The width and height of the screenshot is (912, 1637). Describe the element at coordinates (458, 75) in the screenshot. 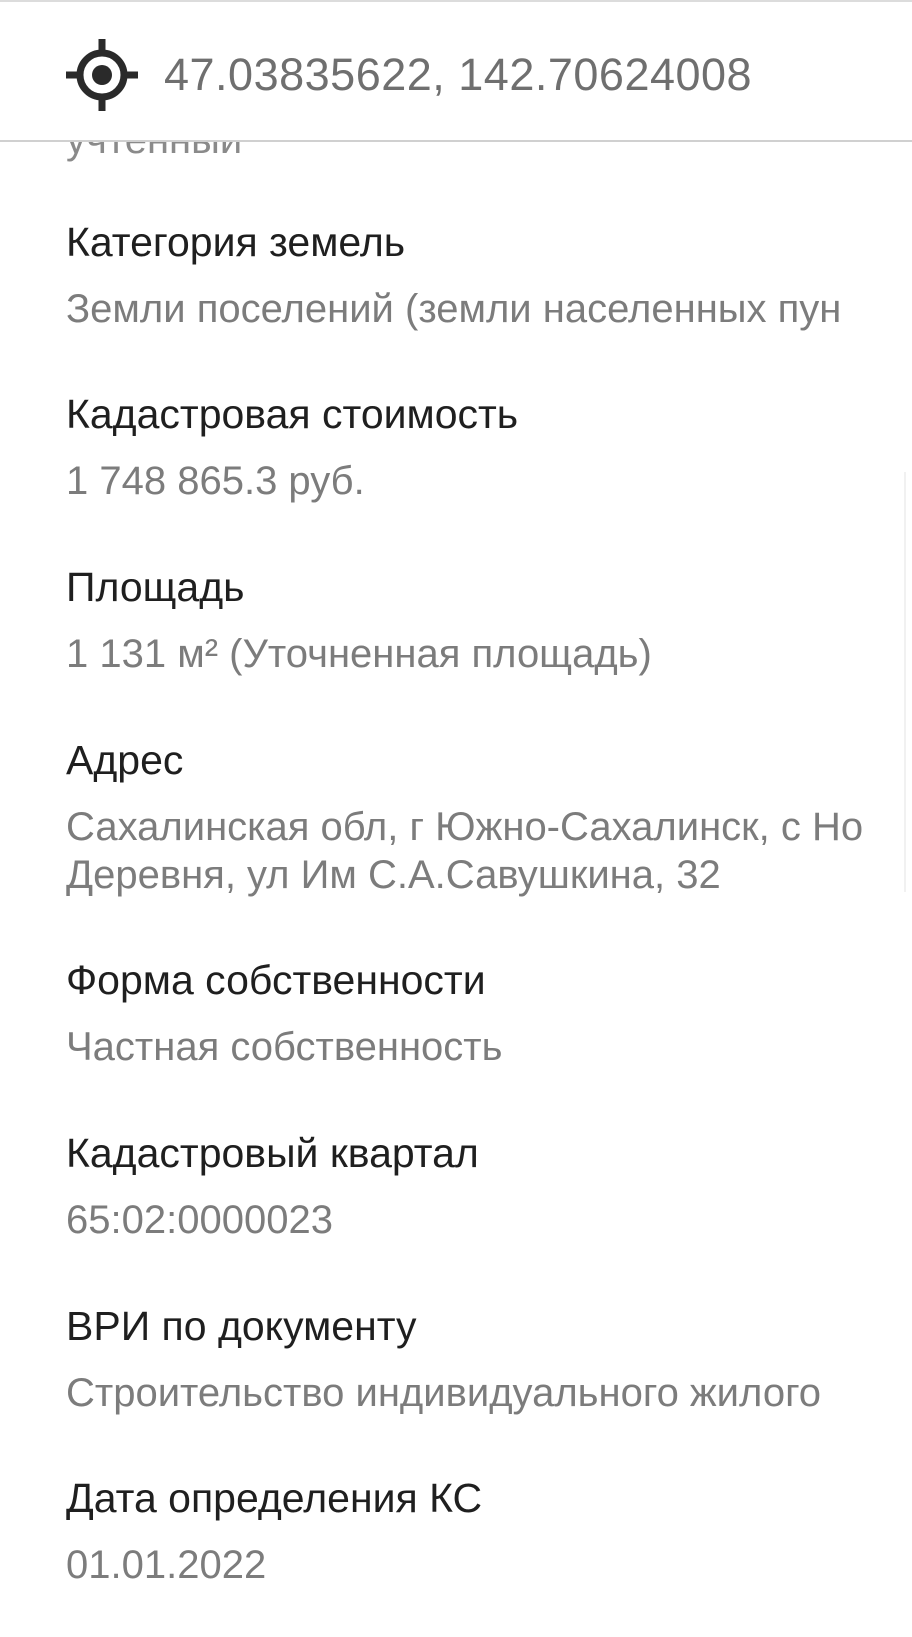

I see `coordinates-text: 47.03835622, 142.70624008` at that location.